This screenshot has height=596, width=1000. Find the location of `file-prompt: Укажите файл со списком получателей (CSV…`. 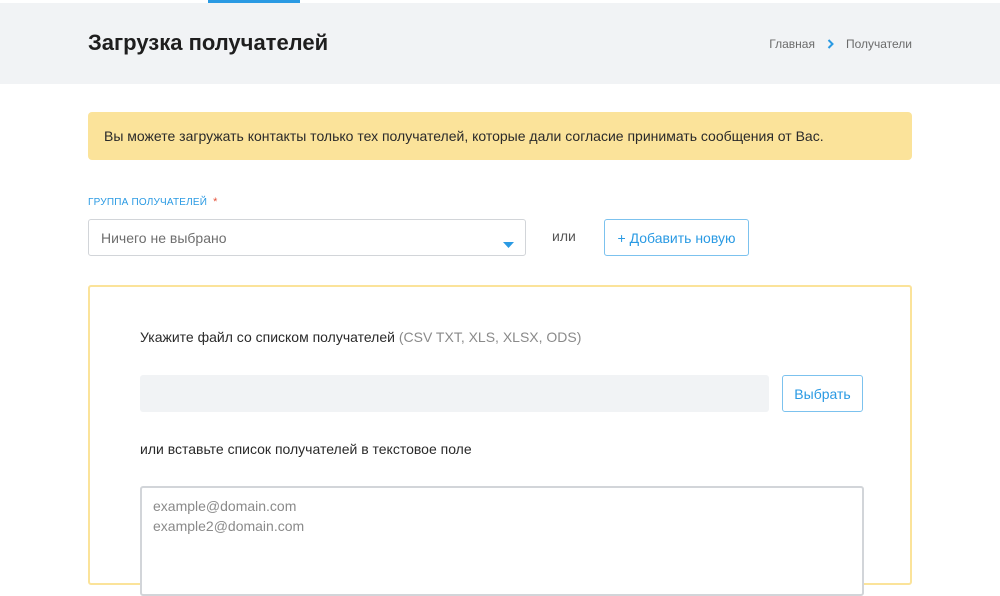

file-prompt: Укажите файл со списком получателей (CSV… is located at coordinates (360, 337).